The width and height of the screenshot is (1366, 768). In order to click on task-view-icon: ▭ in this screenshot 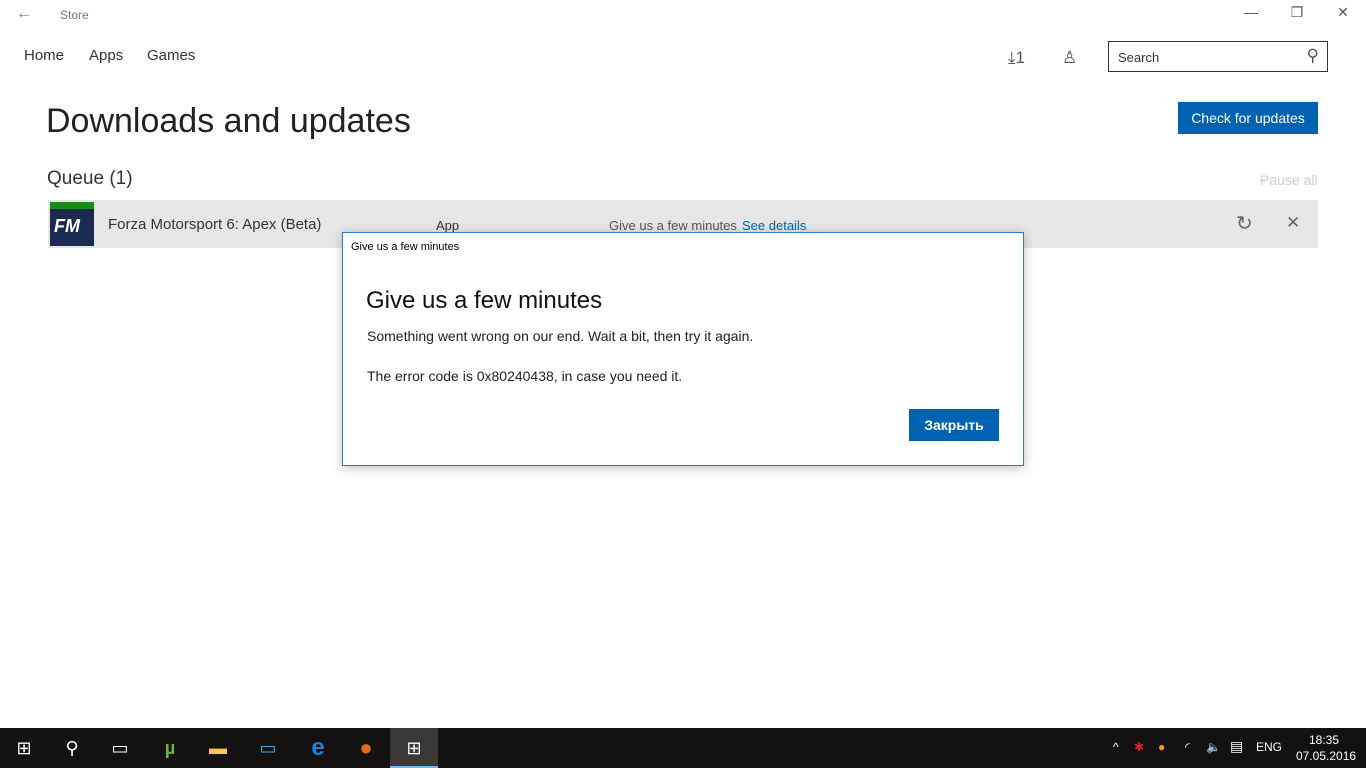, I will do `click(120, 748)`.